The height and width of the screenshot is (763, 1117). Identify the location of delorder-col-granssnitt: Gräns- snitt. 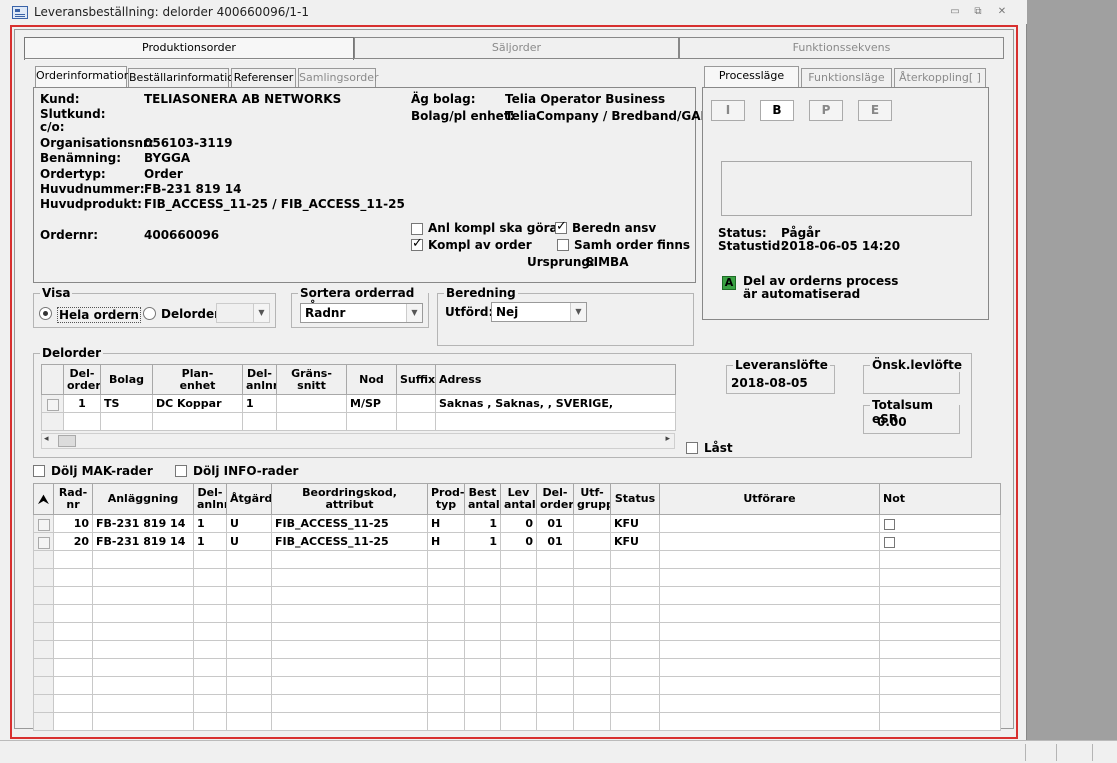
(311, 379).